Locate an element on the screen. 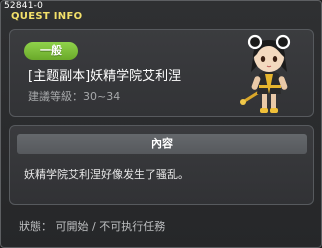 This screenshot has height=248, width=322. level-label: 建議等級 is located at coordinates (50, 96).